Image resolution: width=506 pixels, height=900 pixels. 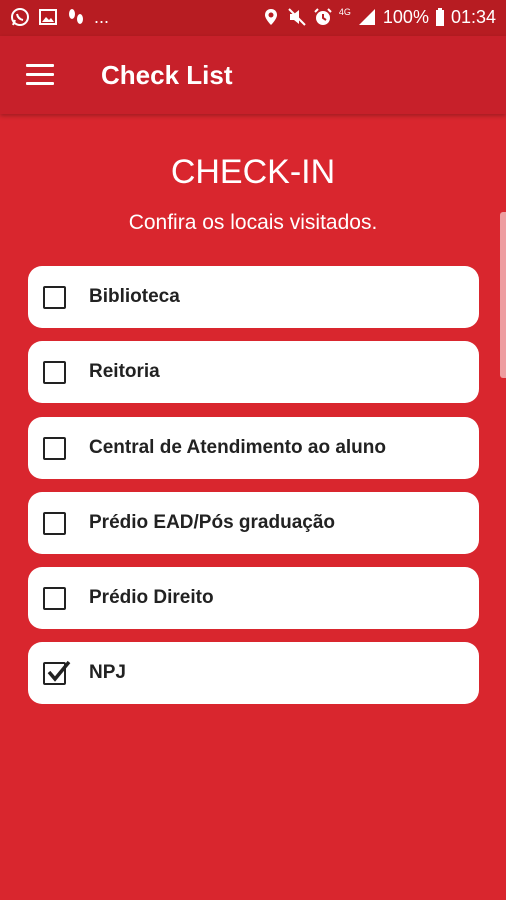 What do you see at coordinates (271, 17) in the screenshot?
I see `location-icon` at bounding box center [271, 17].